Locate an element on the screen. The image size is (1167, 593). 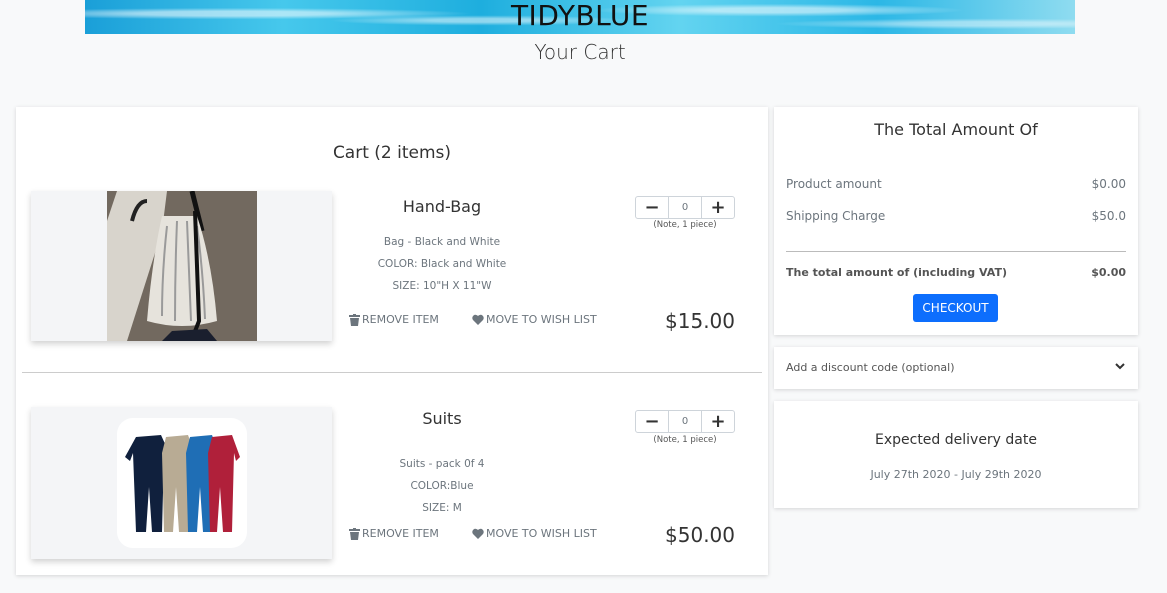
product-name: Suits is located at coordinates (442, 418).